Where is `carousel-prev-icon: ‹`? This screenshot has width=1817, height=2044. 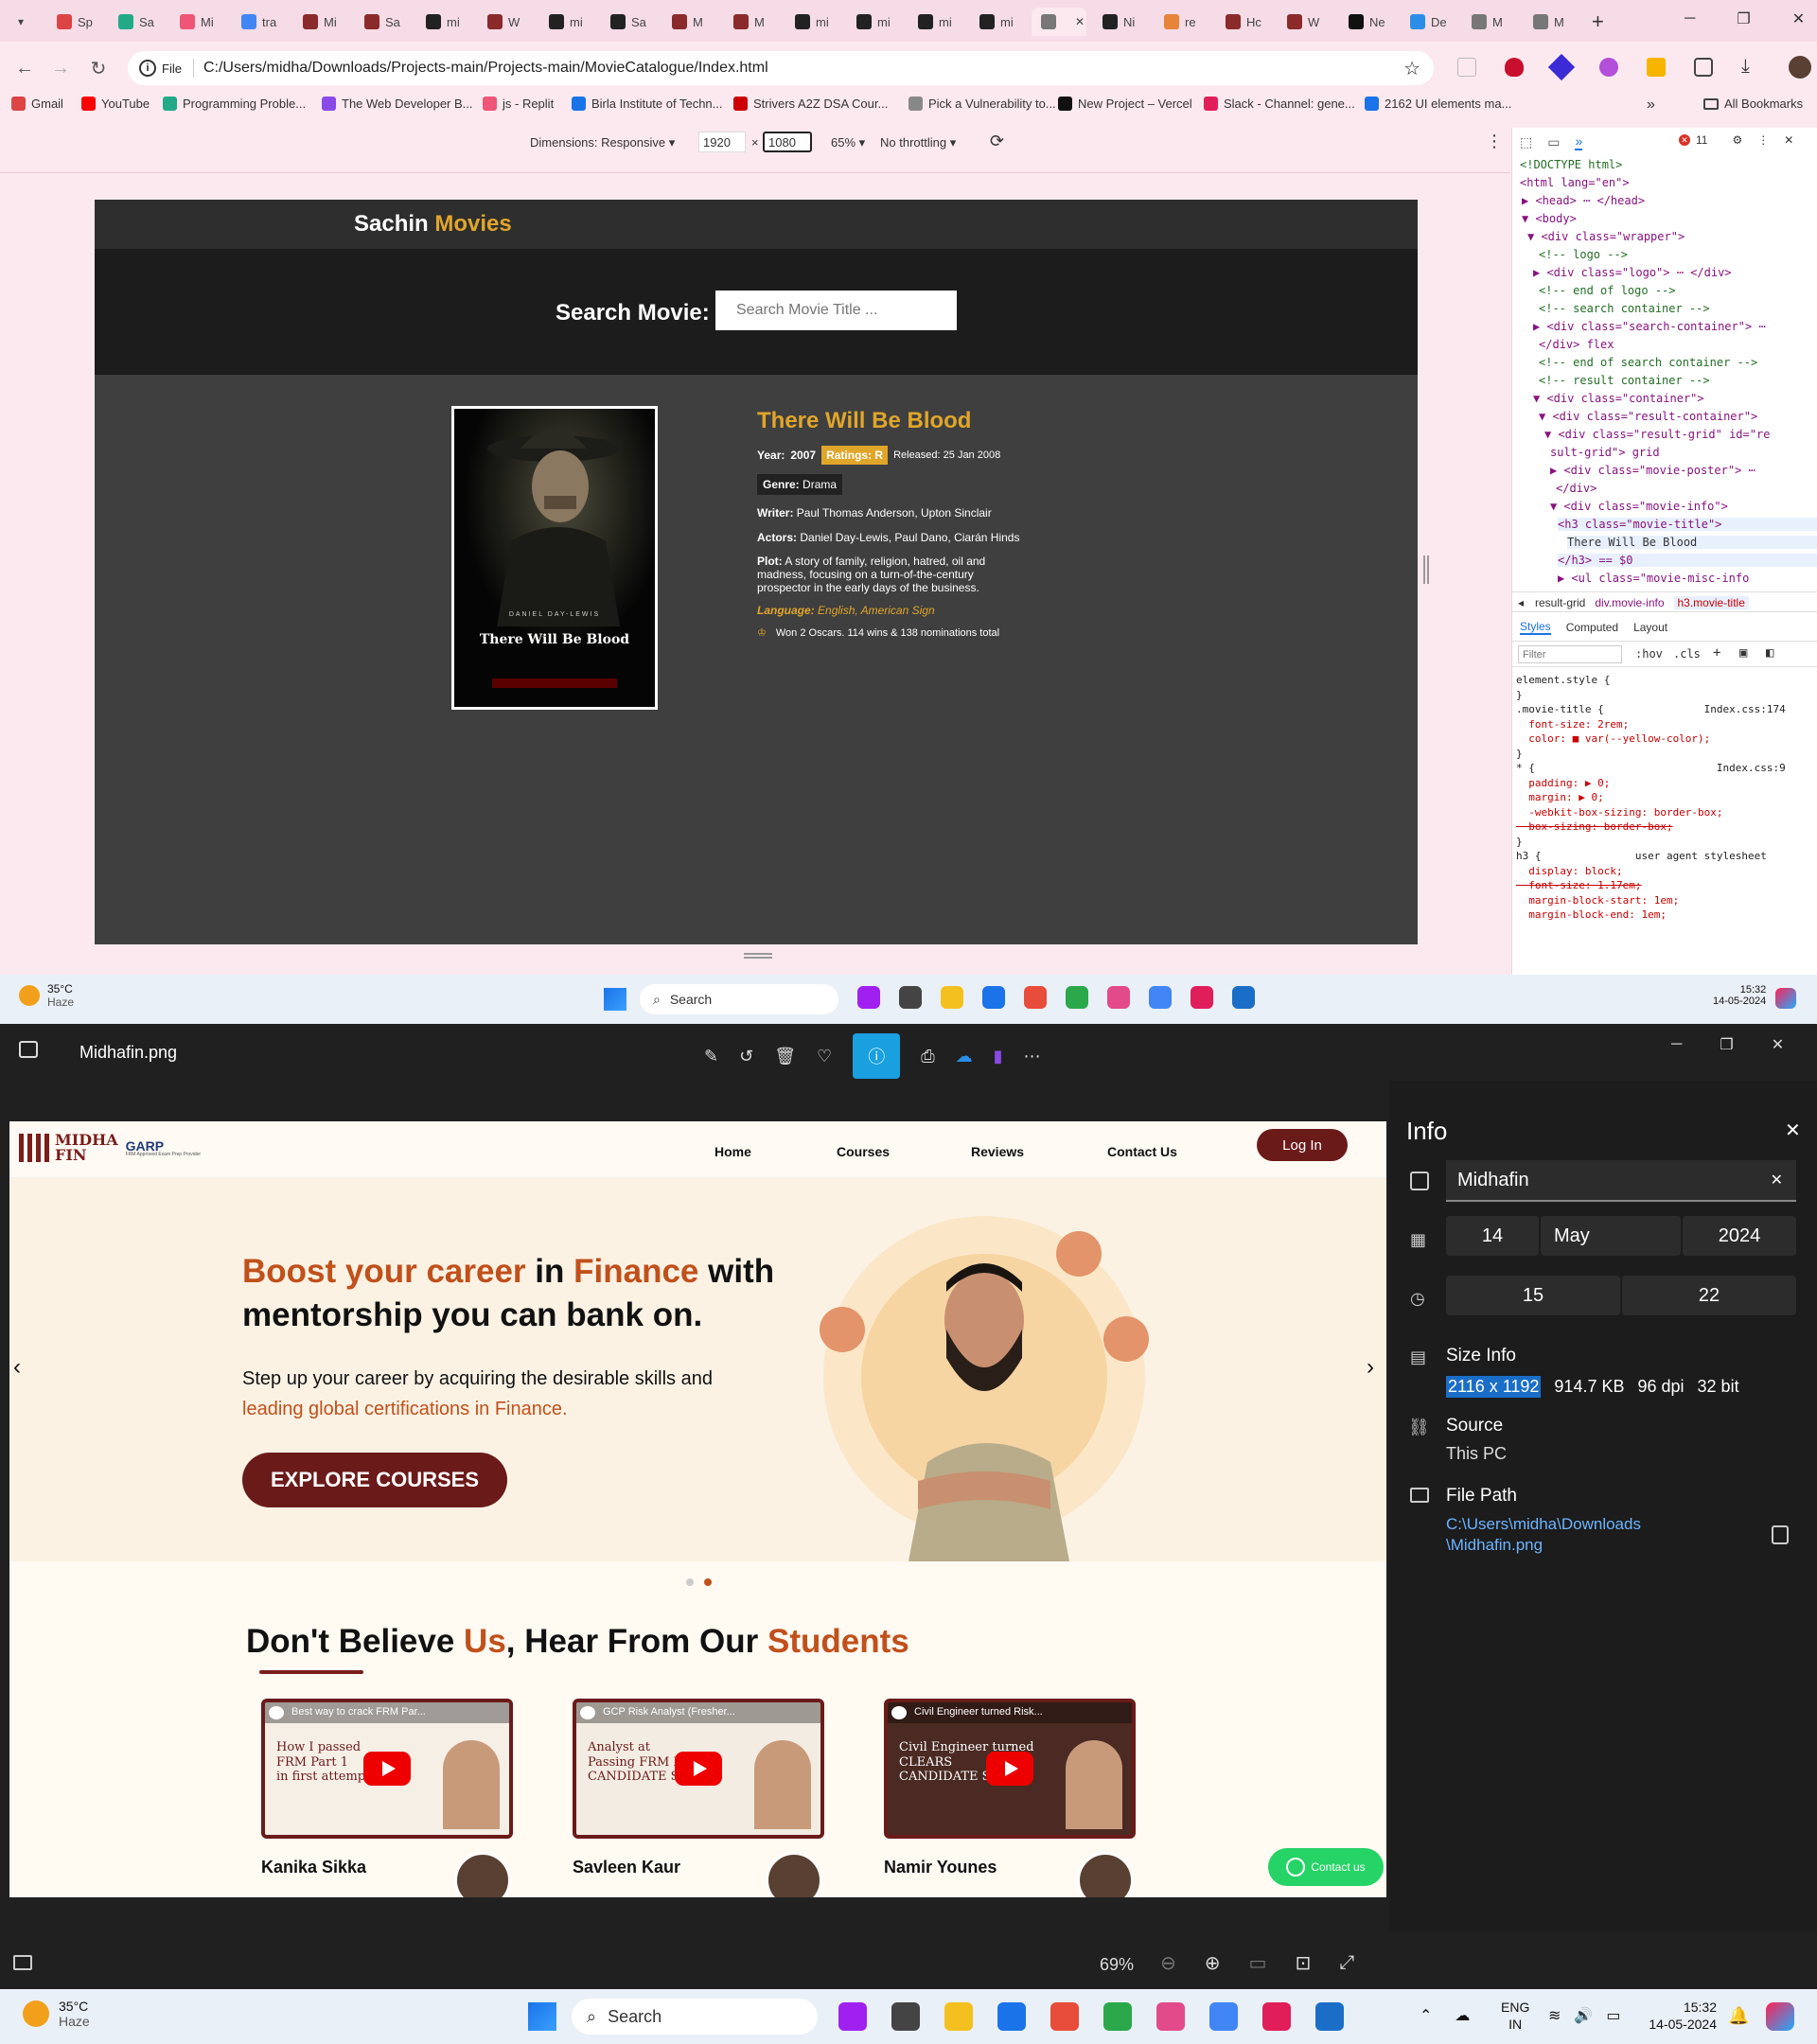
carousel-prev-icon: ‹ is located at coordinates (17, 1367).